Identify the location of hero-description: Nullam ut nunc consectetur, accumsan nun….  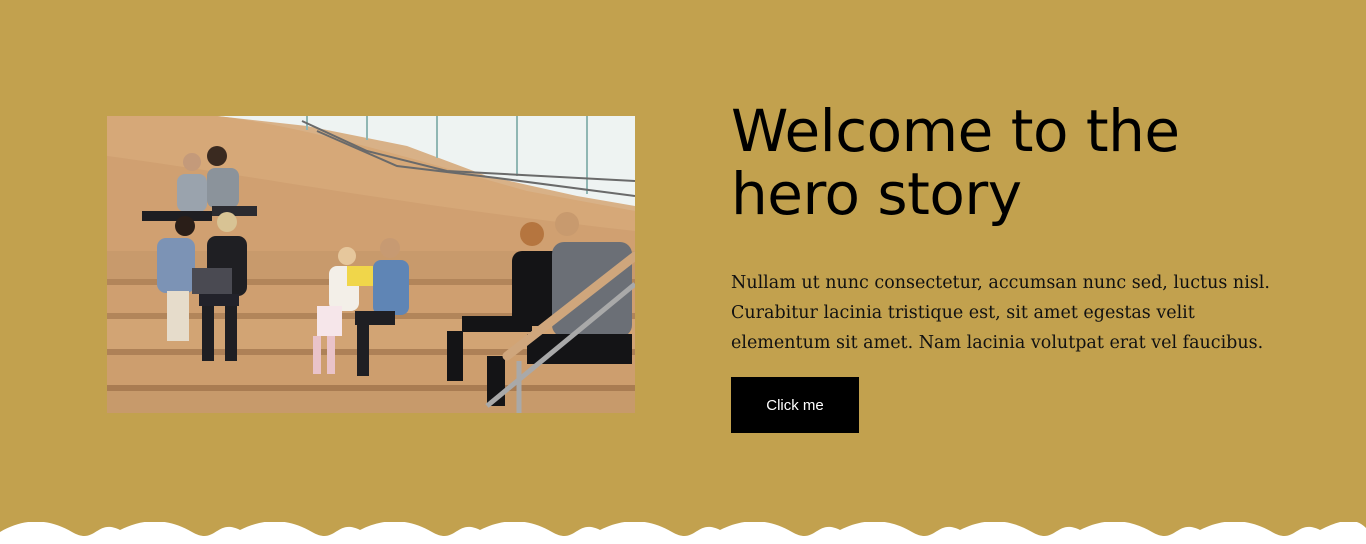
(1000, 313).